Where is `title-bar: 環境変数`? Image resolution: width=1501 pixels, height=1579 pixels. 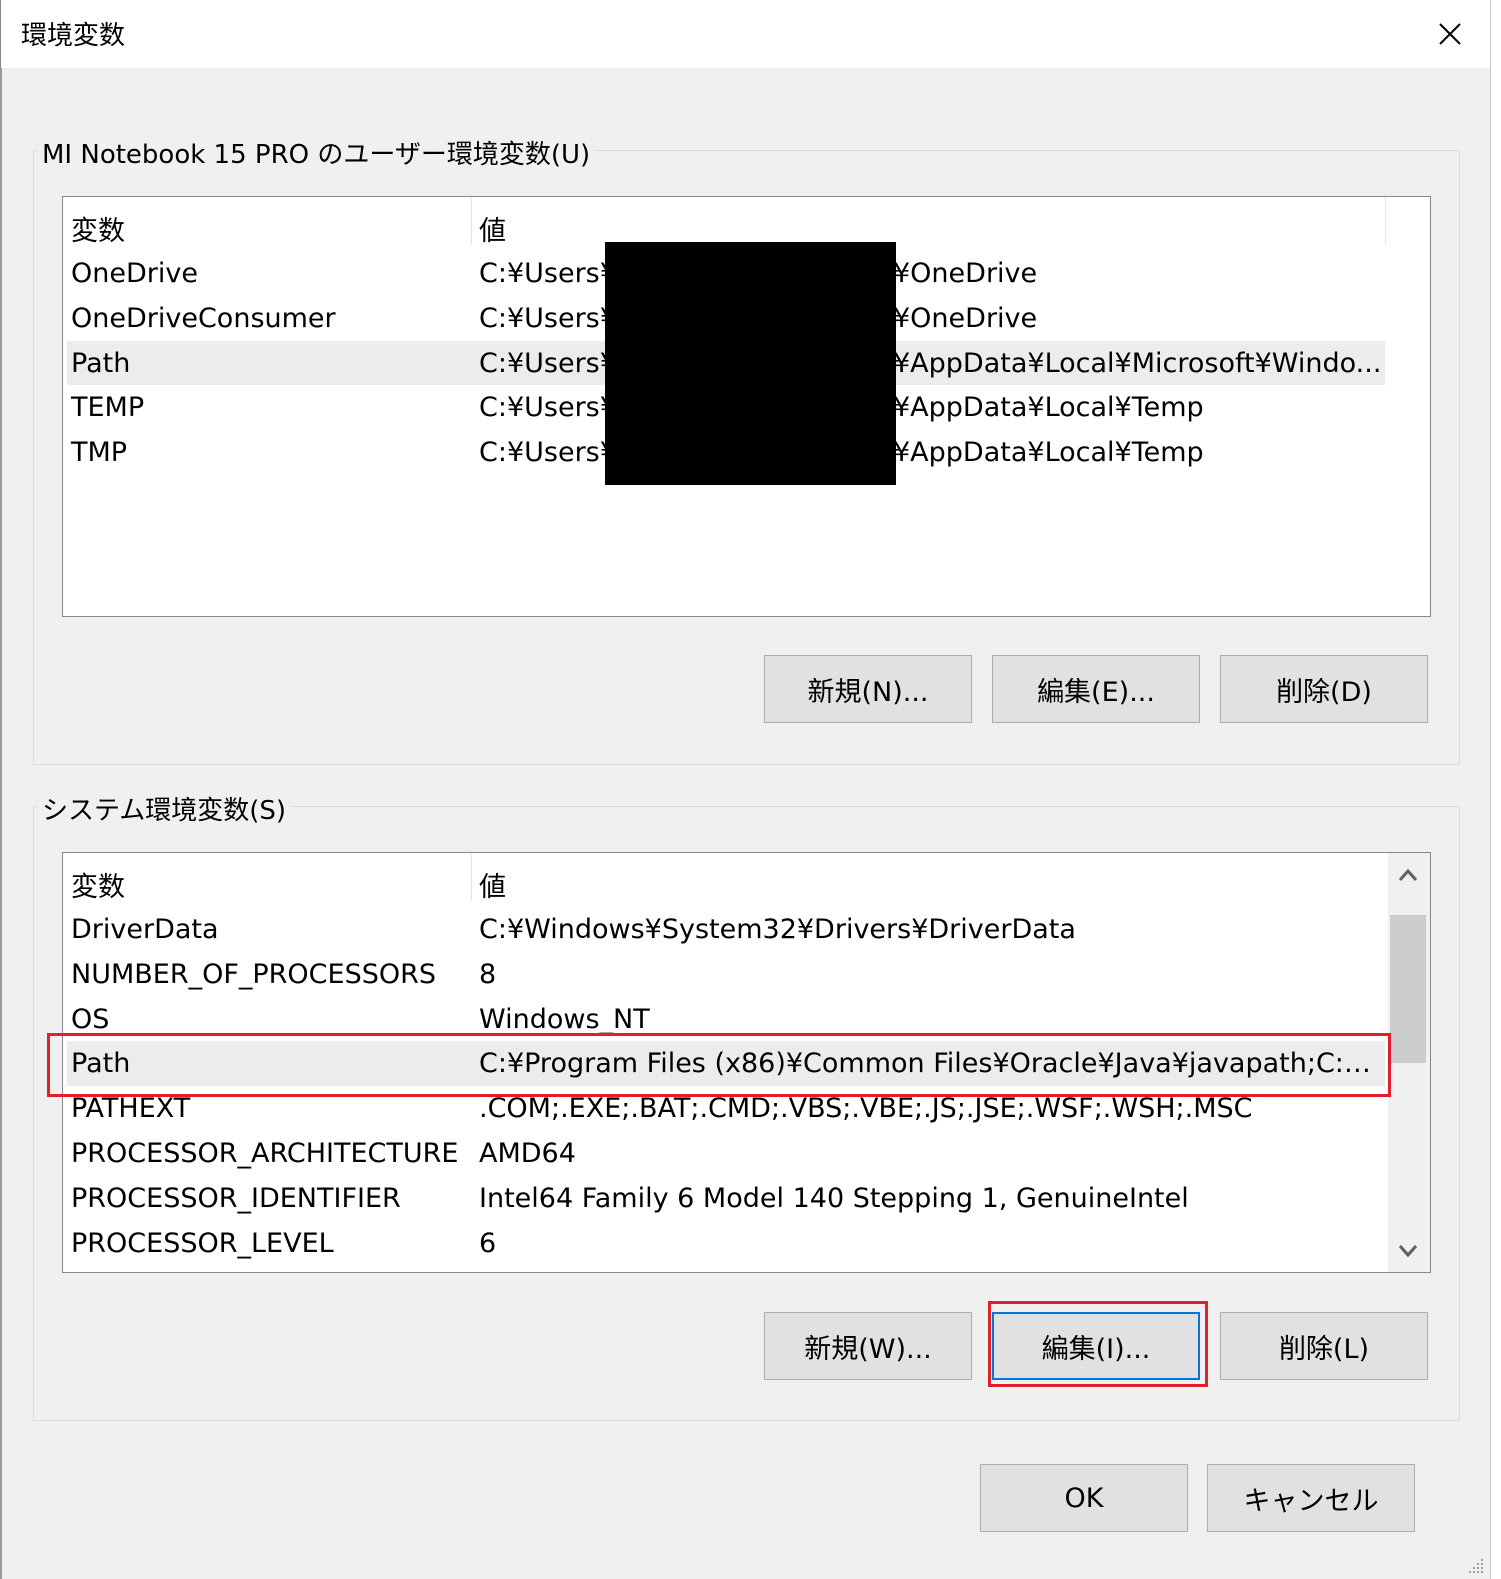 title-bar: 環境変数 is located at coordinates (745, 34).